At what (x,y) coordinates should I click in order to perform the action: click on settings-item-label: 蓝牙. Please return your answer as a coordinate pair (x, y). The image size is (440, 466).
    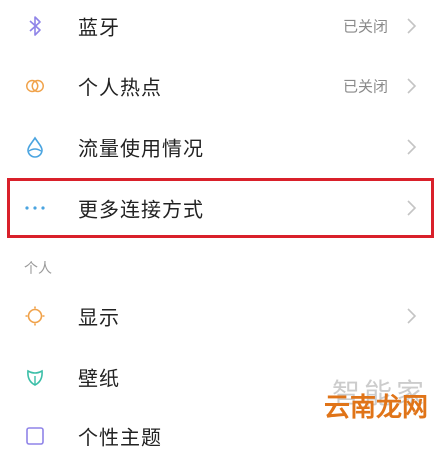
    Looking at the image, I should click on (99, 27).